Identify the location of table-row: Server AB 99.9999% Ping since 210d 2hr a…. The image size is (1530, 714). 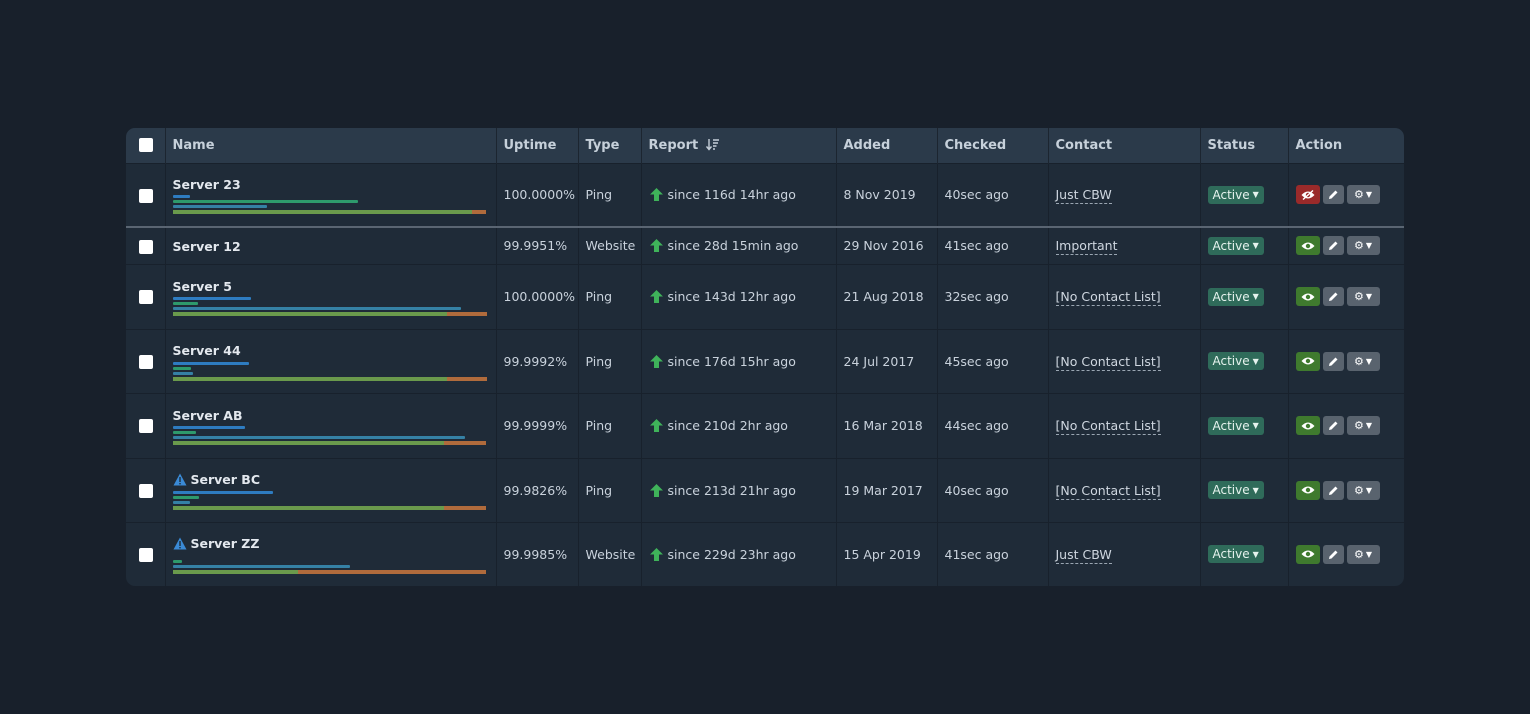
(765, 425).